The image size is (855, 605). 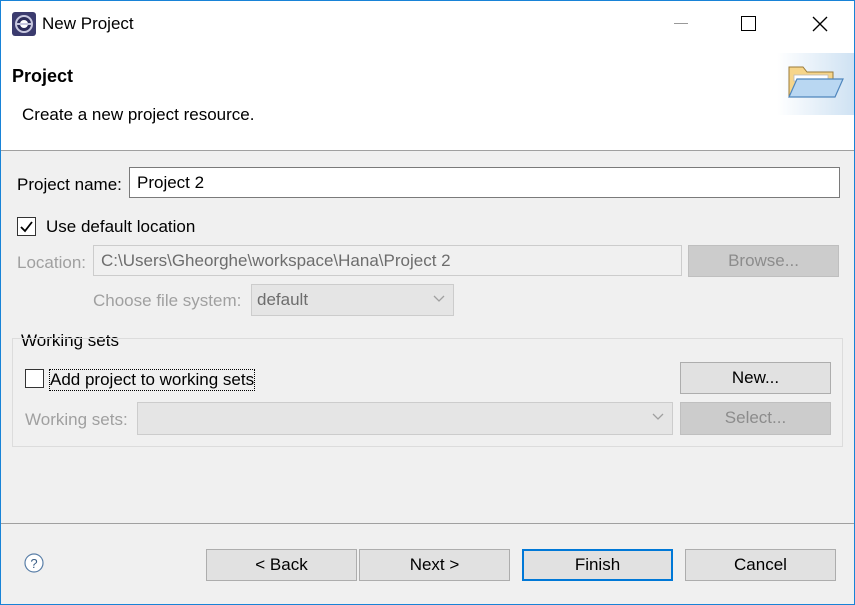 I want to click on location-label: Location:, so click(x=51, y=262).